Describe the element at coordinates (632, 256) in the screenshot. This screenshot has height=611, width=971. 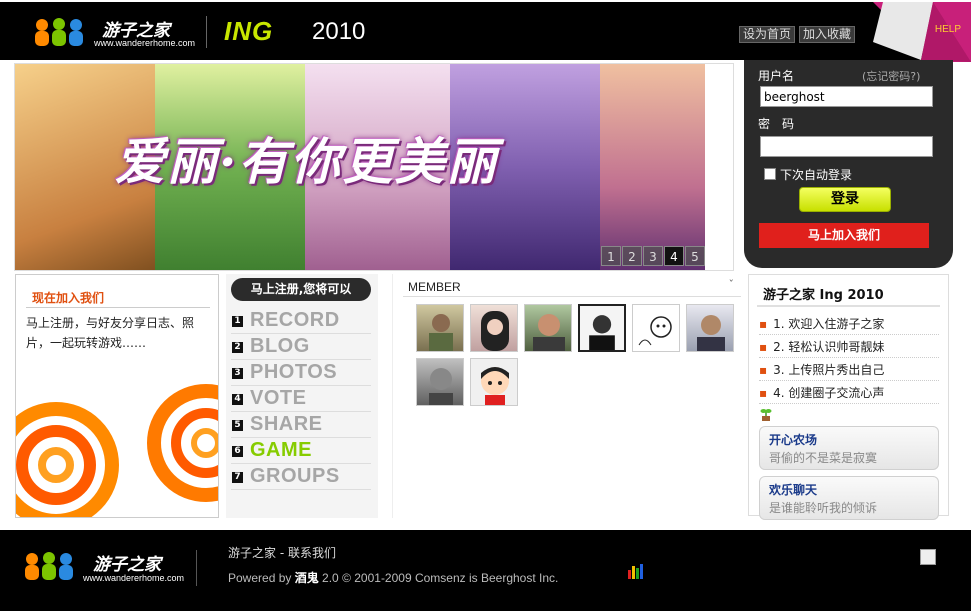
I see `banner-page-2: 2` at that location.